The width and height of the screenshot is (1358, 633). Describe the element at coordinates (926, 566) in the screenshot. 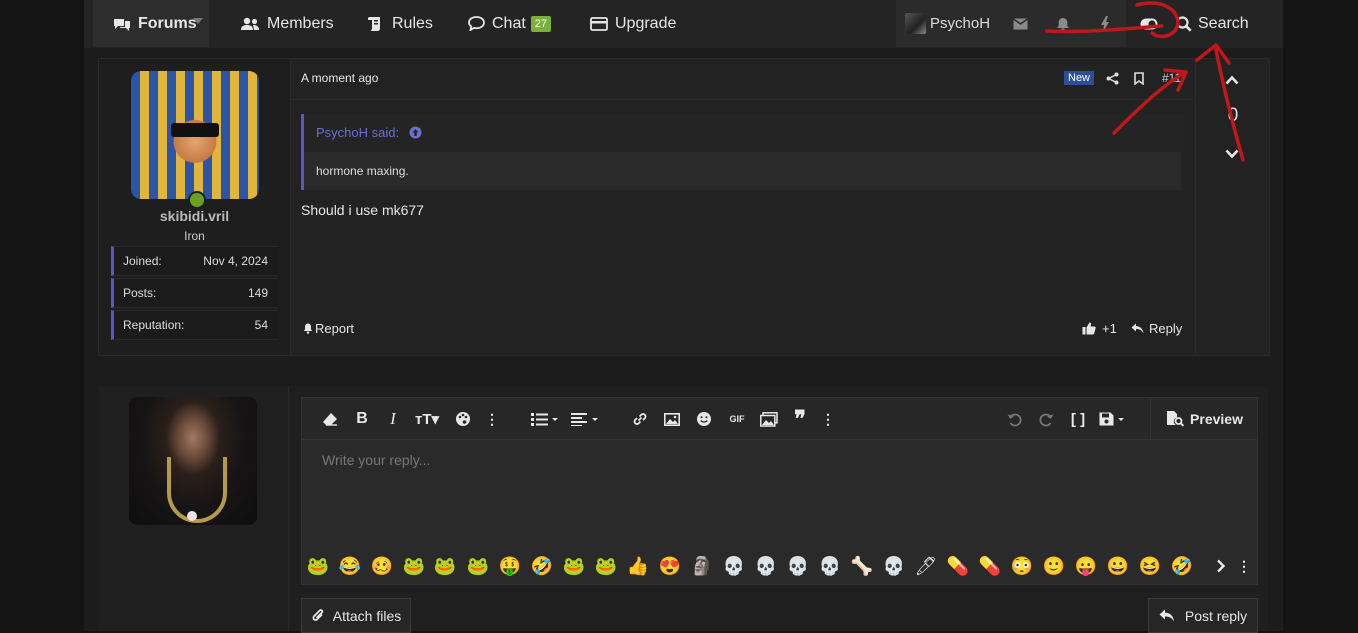

I see `emoji-item: 🖊` at that location.